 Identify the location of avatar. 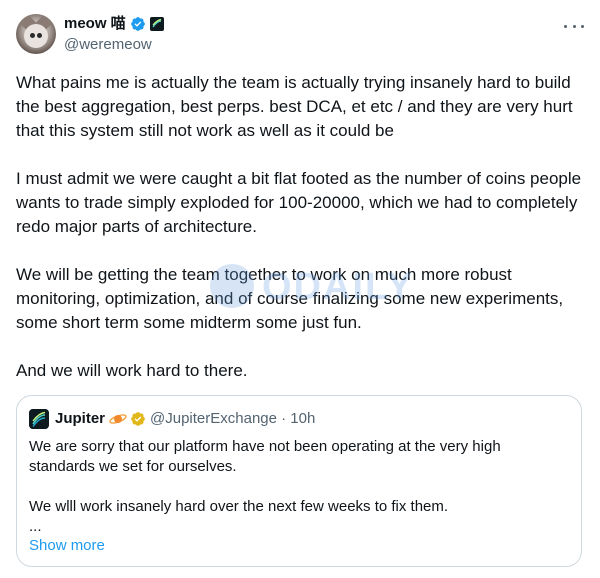
(36, 34).